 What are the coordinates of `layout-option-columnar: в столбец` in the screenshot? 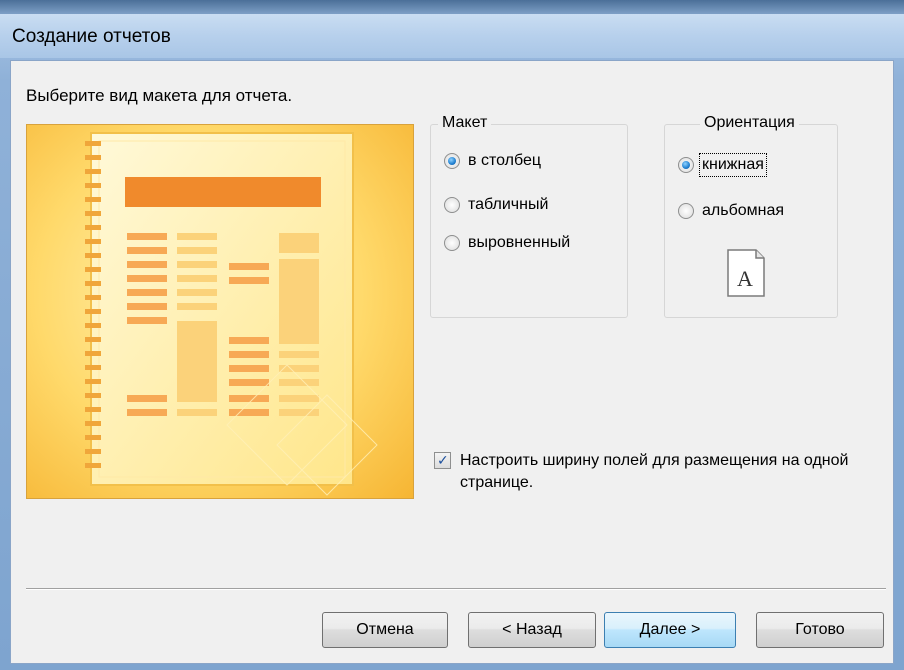 It's located at (492, 161).